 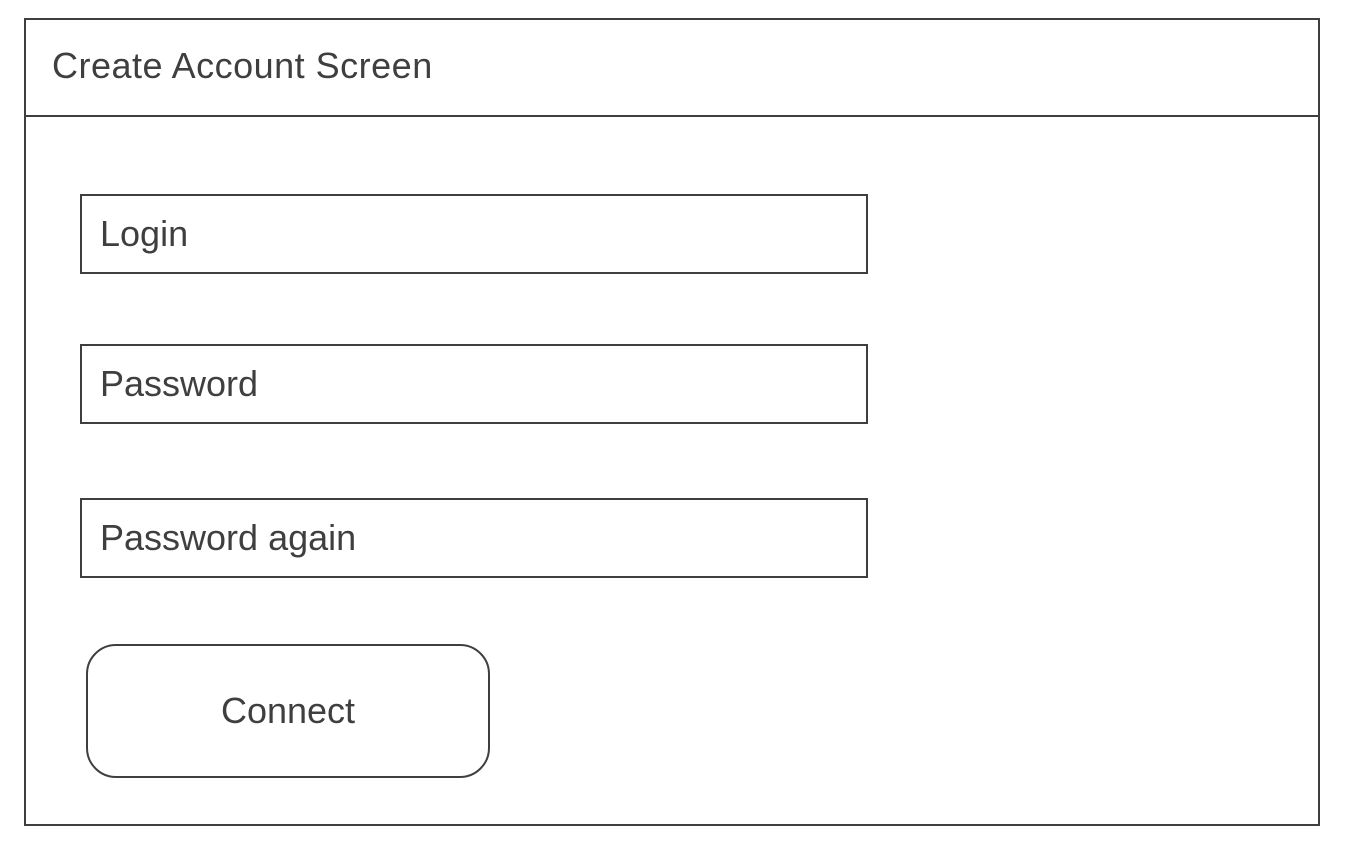 I want to click on password-field: Password, so click(x=474, y=384).